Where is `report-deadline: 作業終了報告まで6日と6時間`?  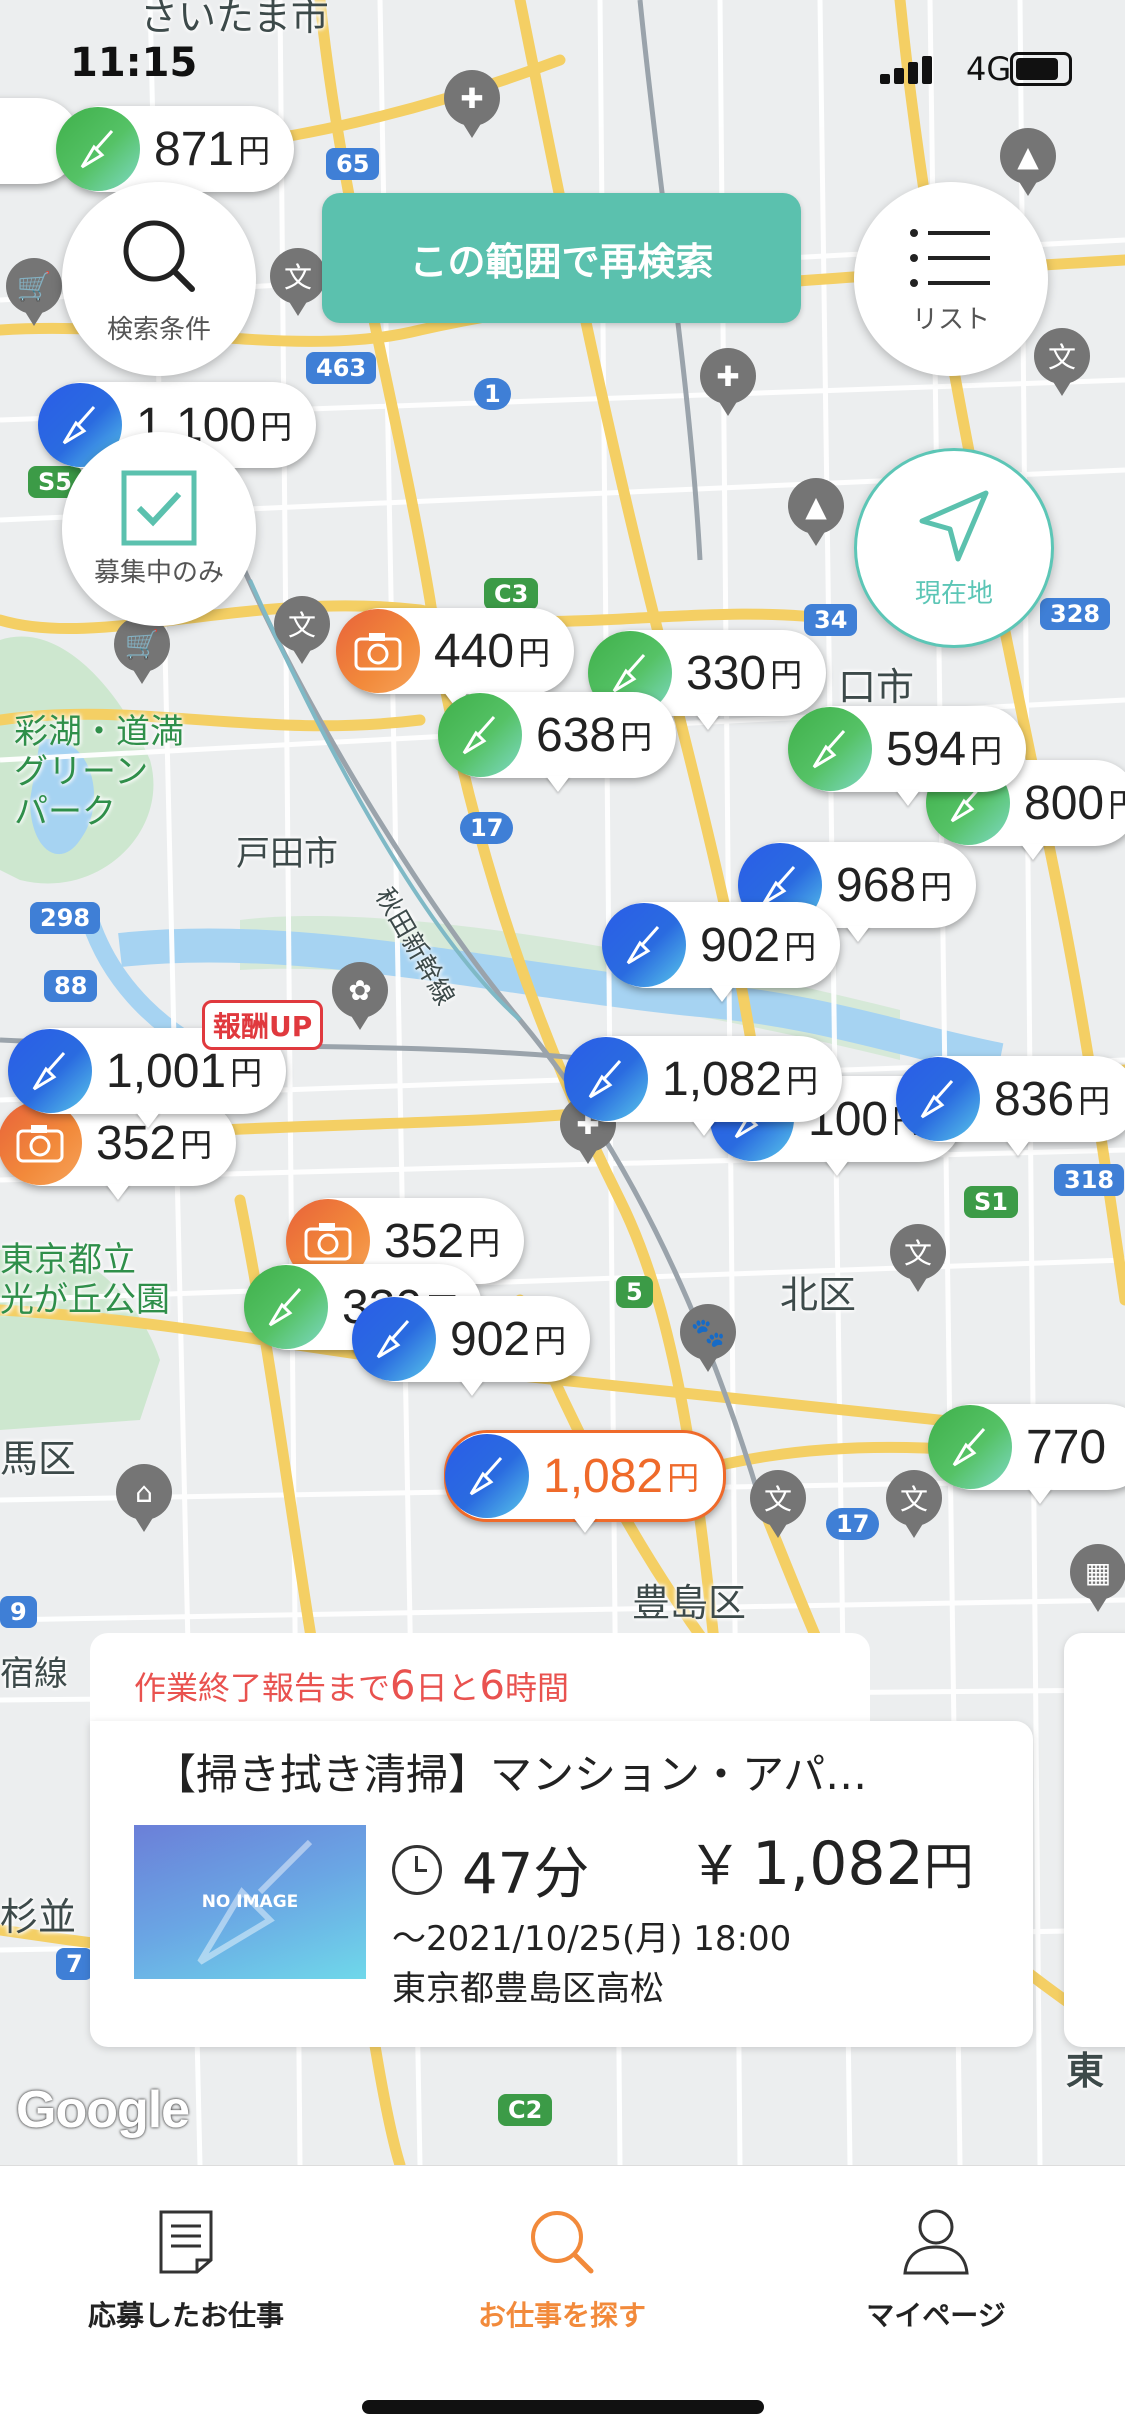 report-deadline: 作業終了報告まで6日と6時間 is located at coordinates (351, 1686).